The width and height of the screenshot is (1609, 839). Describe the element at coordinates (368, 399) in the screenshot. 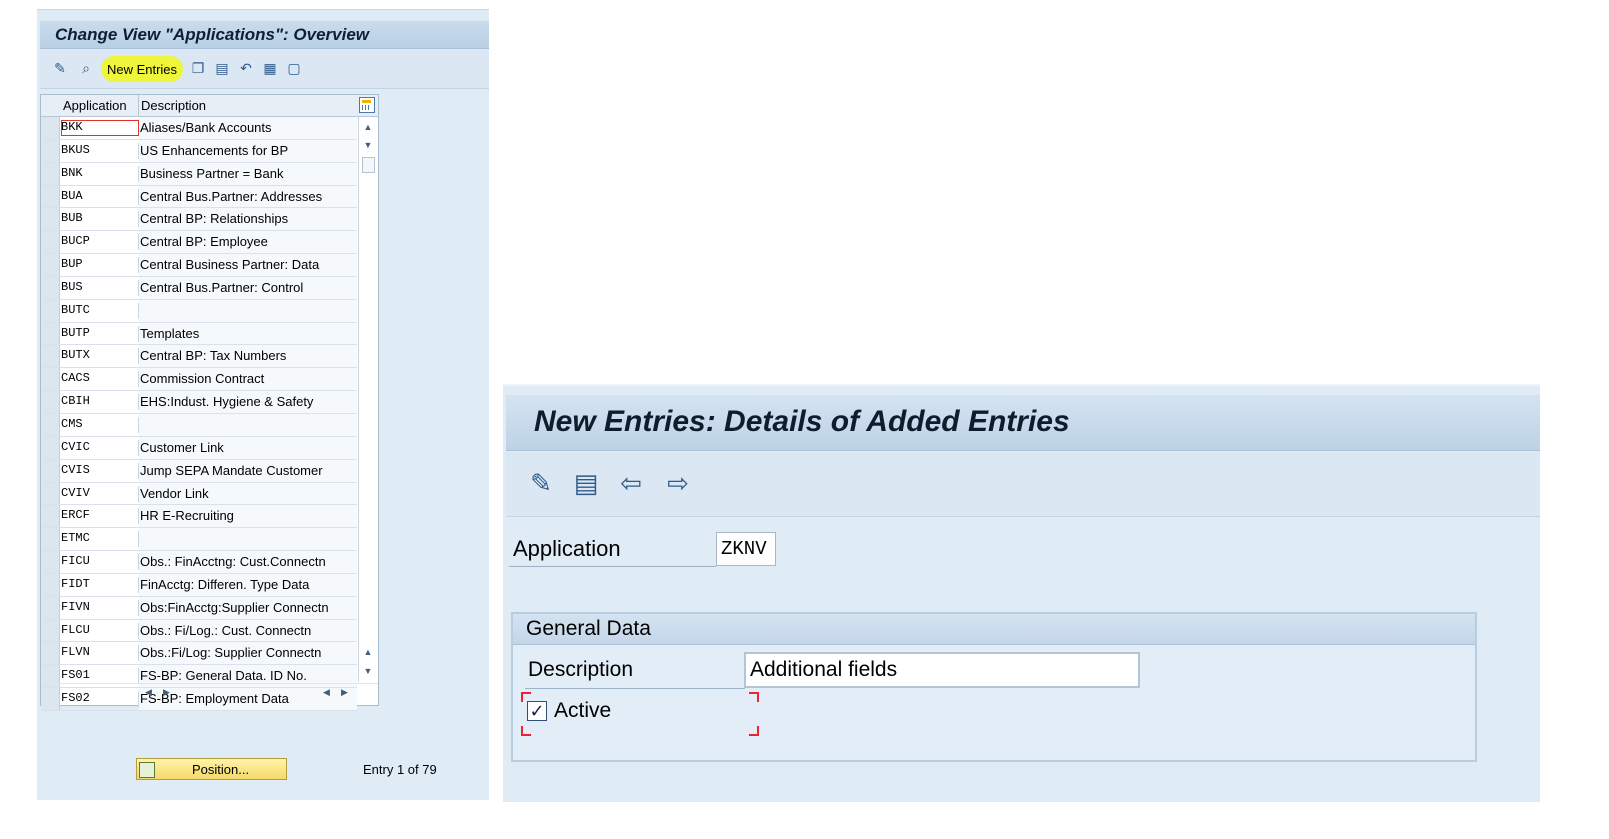

I see `vertical-scrollbar: ▲ ▼ ▲ ▼` at that location.